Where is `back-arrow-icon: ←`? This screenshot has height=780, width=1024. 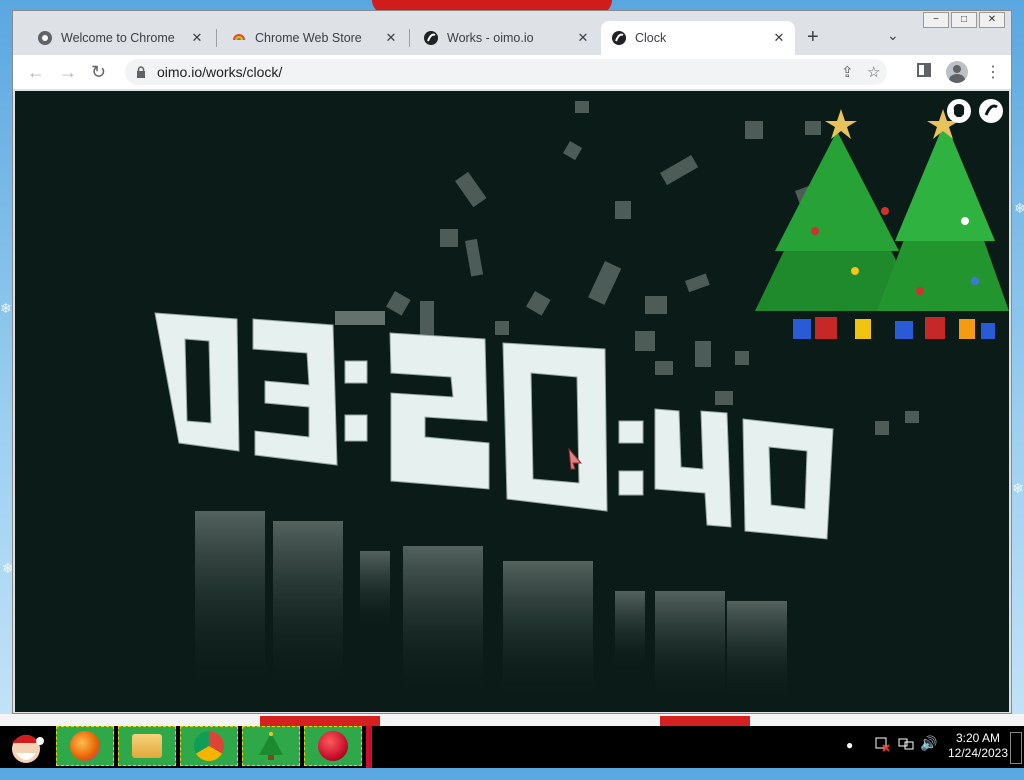
back-arrow-icon: ← is located at coordinates (36, 72).